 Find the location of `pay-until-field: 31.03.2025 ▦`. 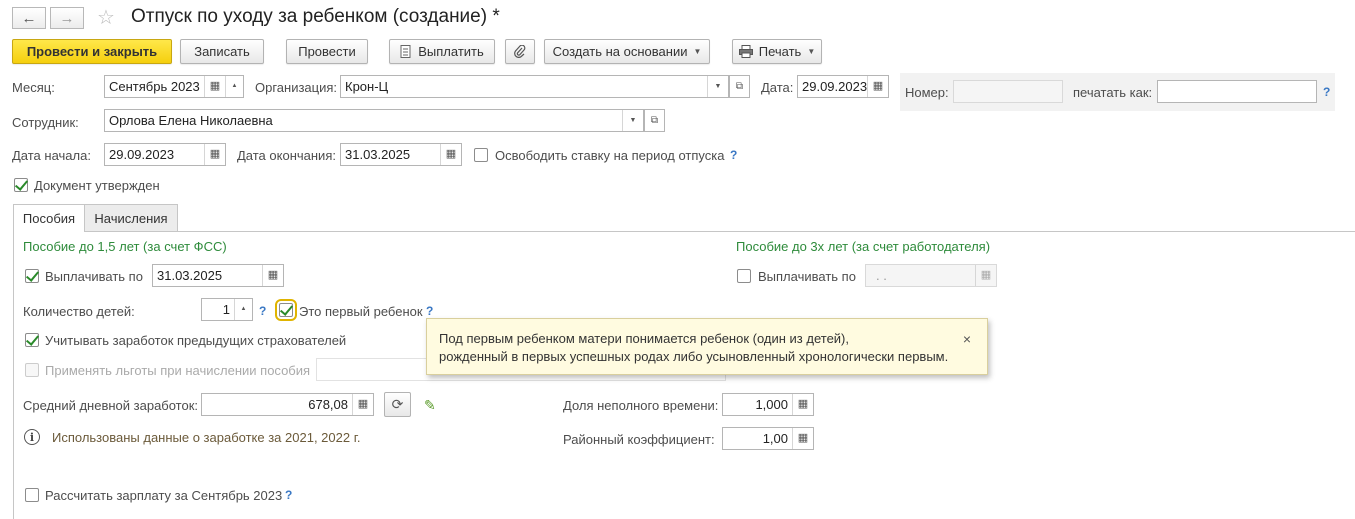

pay-until-field: 31.03.2025 ▦ is located at coordinates (218, 275).